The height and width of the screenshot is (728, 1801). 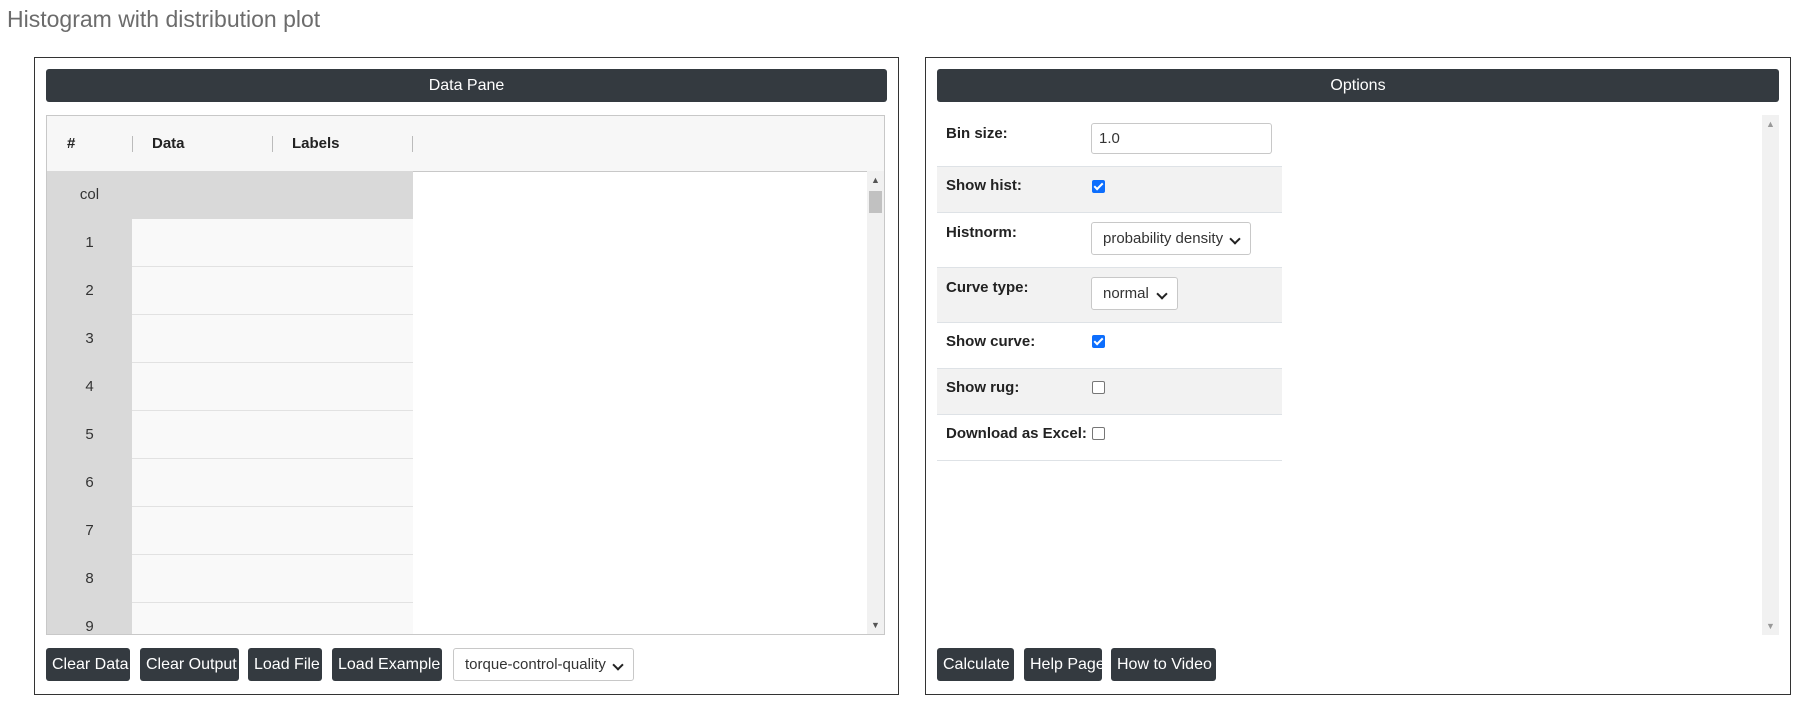 I want to click on table-row: 1, so click(x=230, y=243).